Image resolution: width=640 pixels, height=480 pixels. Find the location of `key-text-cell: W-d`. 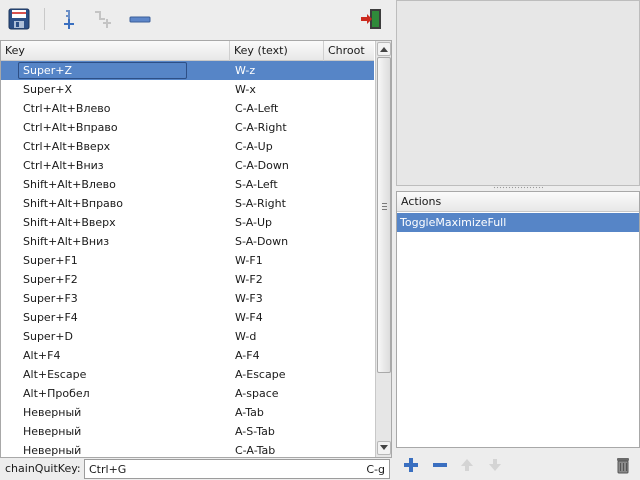

key-text-cell: W-d is located at coordinates (246, 336).